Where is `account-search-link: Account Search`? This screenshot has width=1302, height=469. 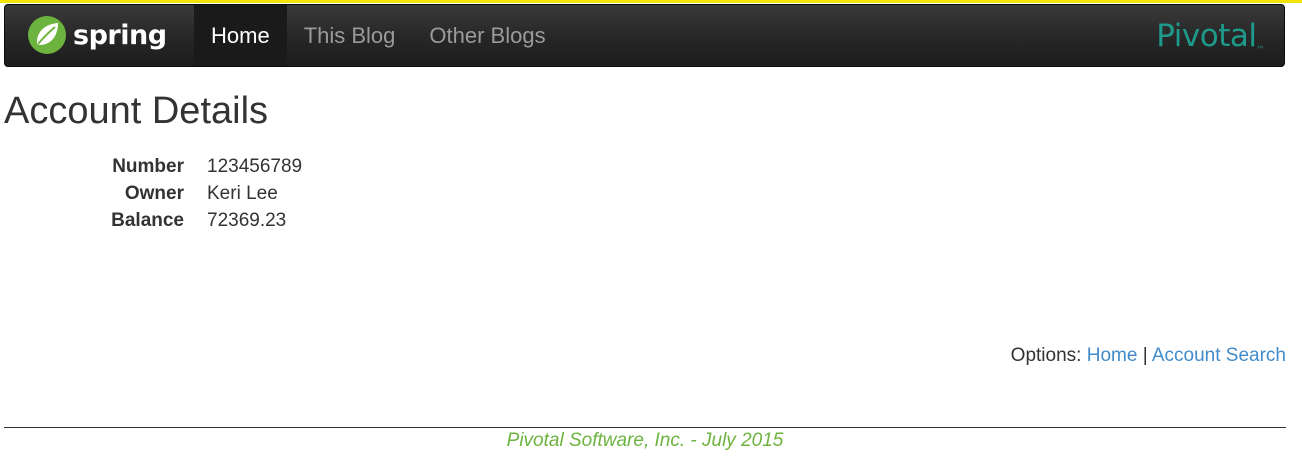 account-search-link: Account Search is located at coordinates (1219, 355).